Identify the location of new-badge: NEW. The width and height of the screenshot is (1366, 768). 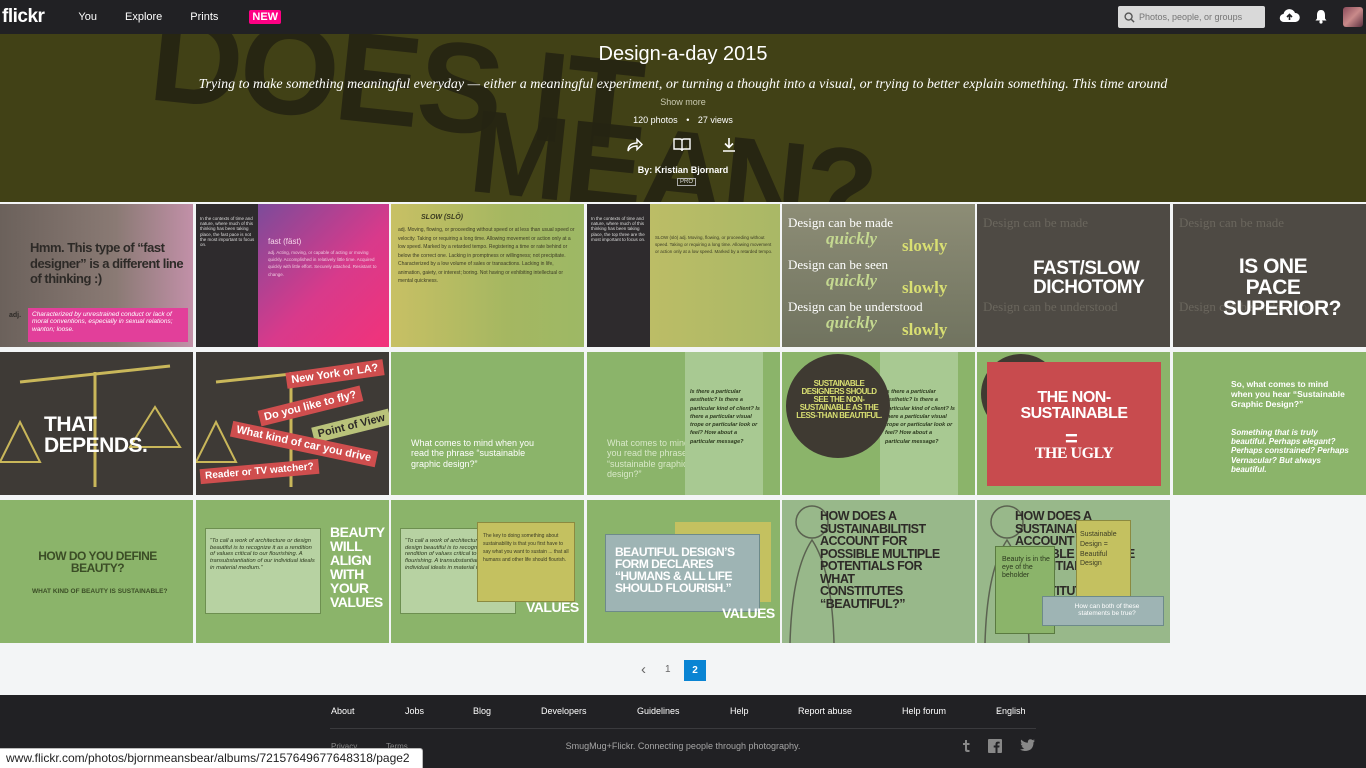
(265, 17).